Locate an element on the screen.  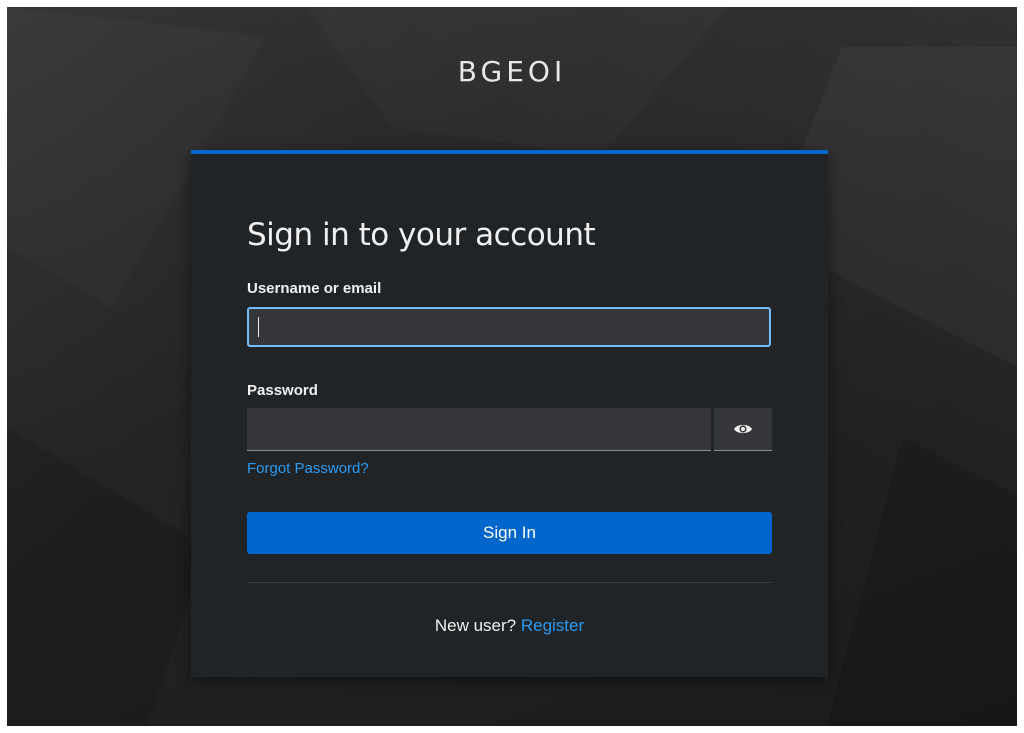
sign-in-button: Sign In is located at coordinates (509, 533).